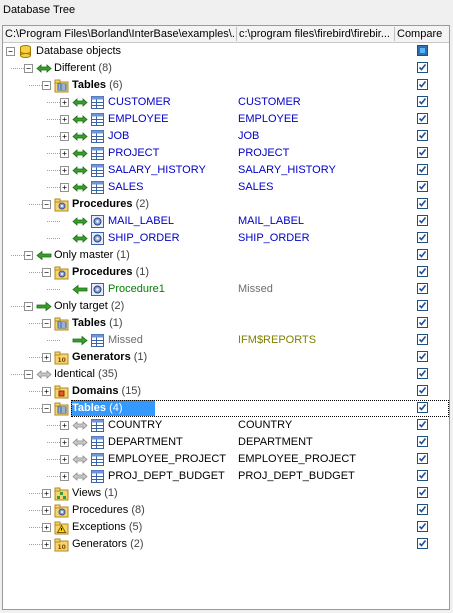  What do you see at coordinates (157, 170) in the screenshot?
I see `tree-node-label: SALARY_HISTORY` at bounding box center [157, 170].